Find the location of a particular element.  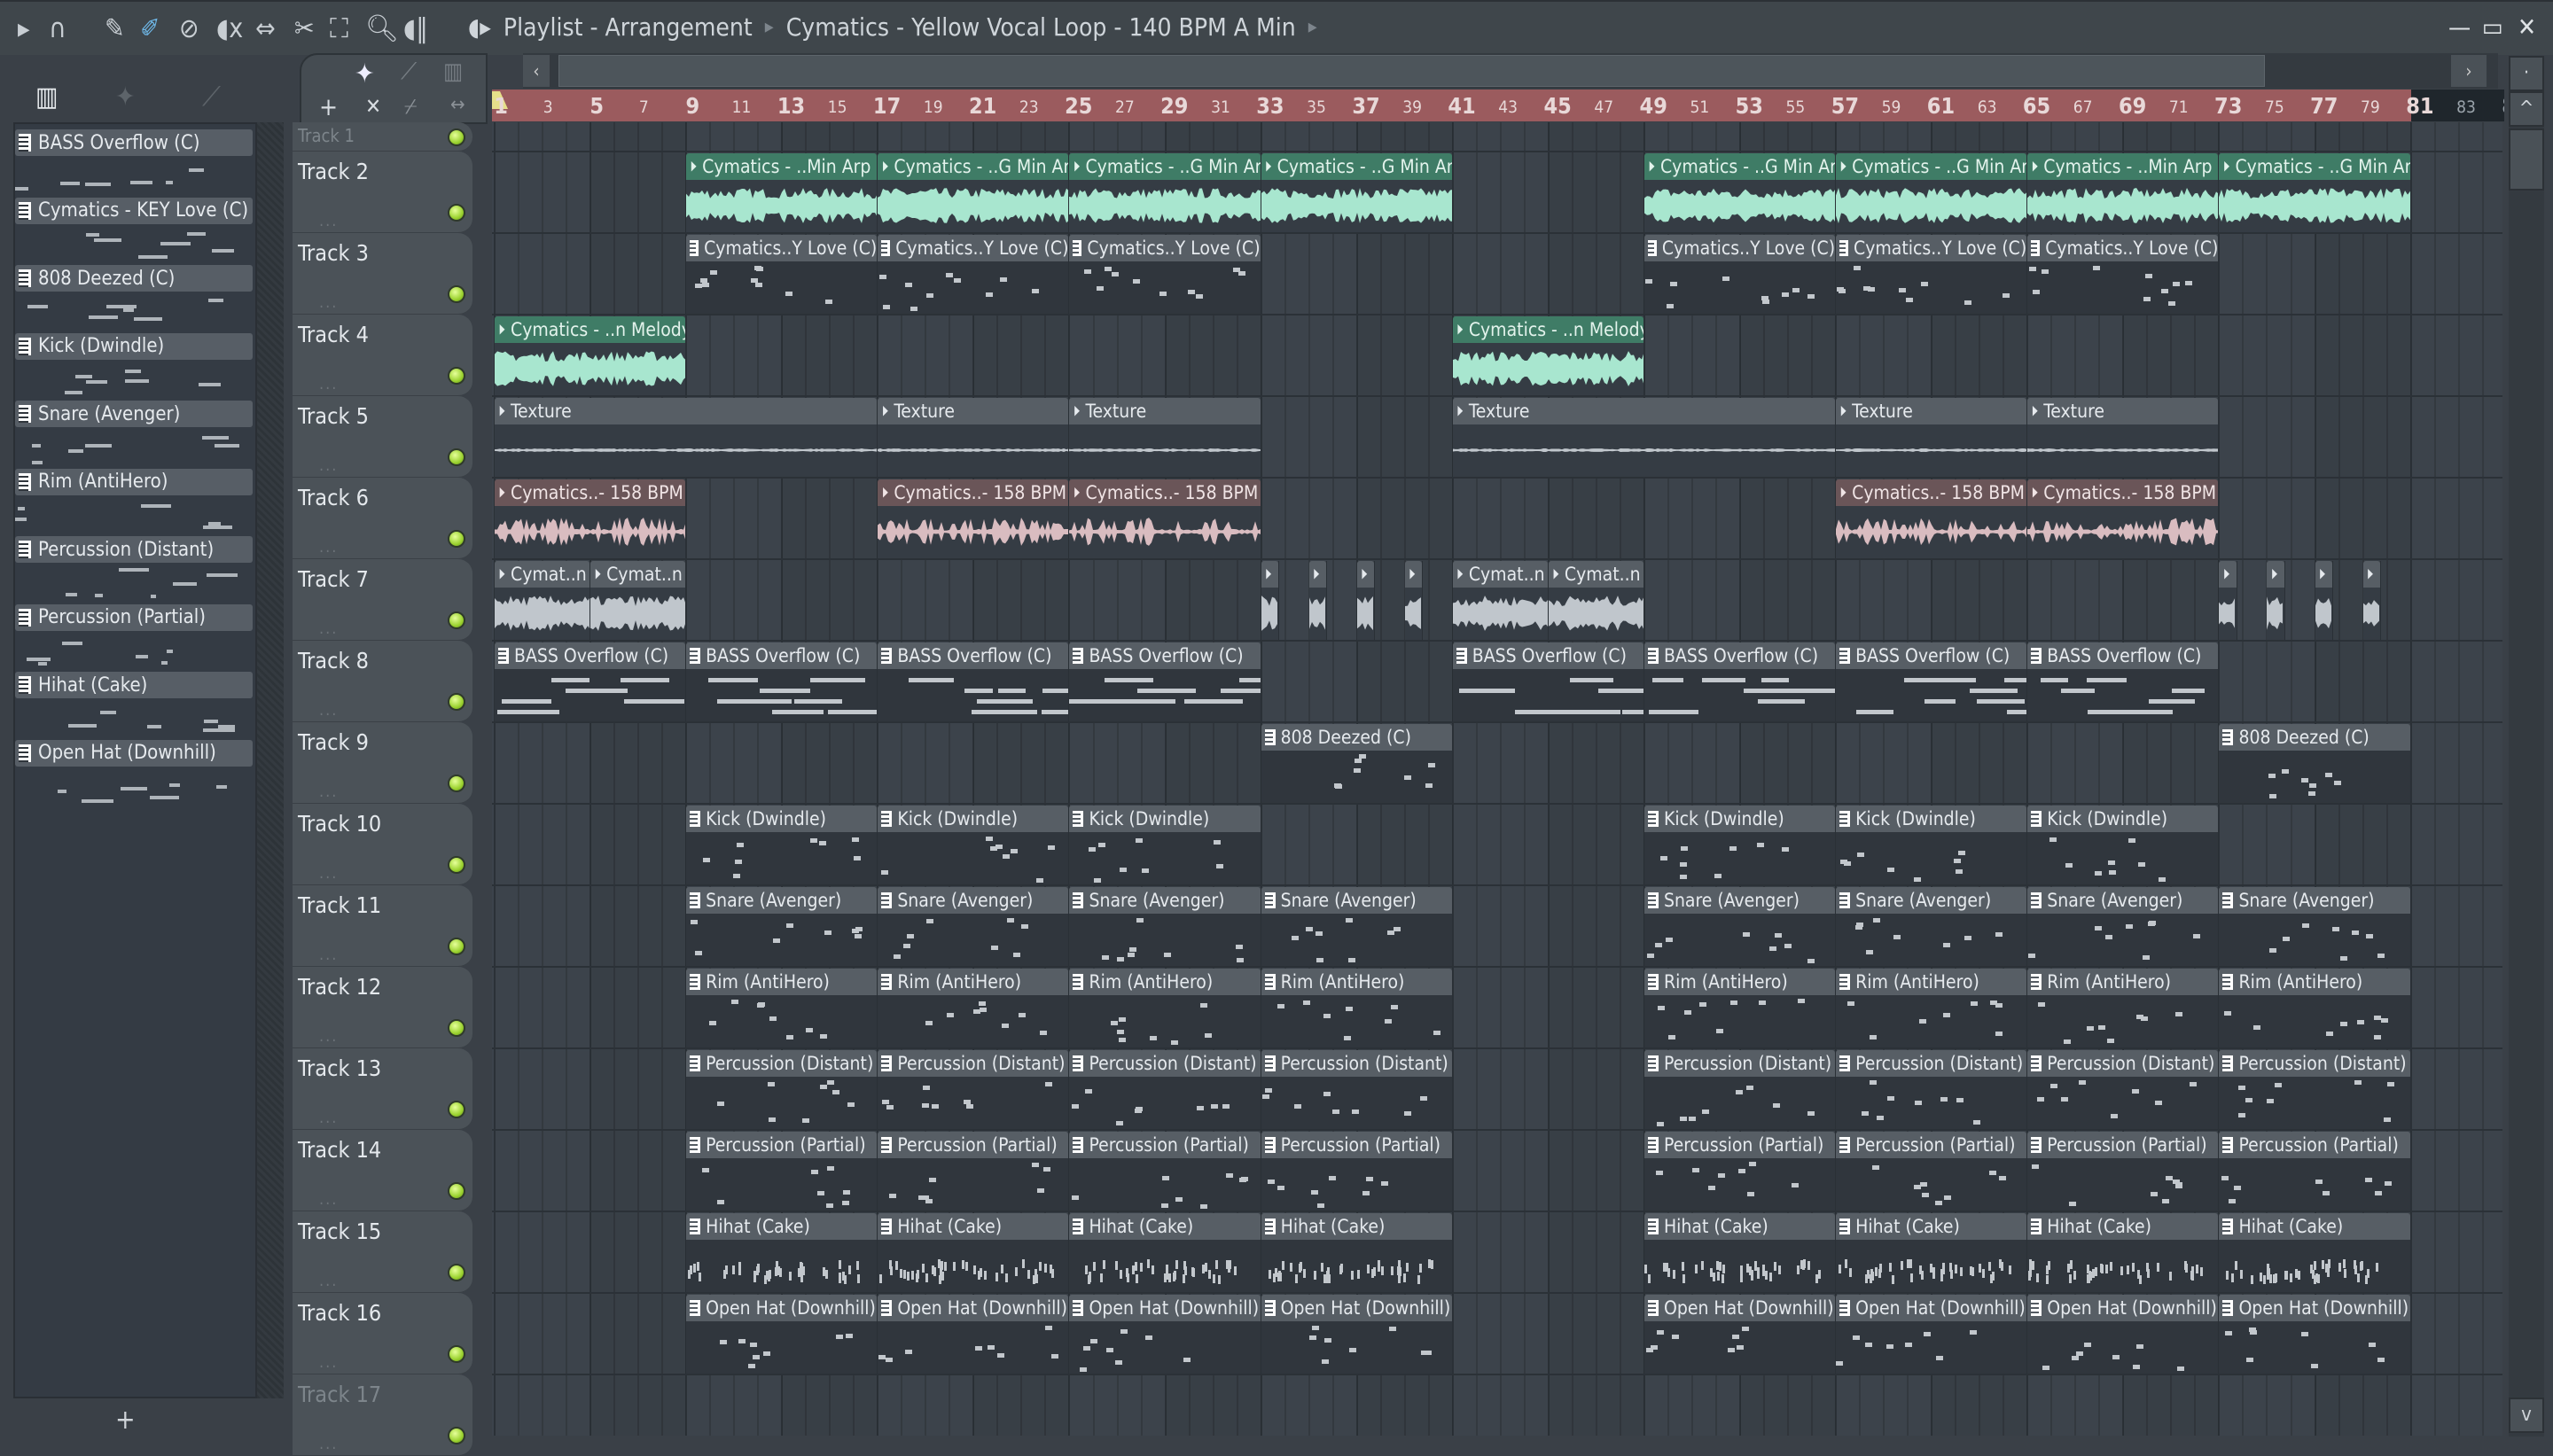

breadcrumb-playlist: Playlist - Arrangement is located at coordinates (628, 27).